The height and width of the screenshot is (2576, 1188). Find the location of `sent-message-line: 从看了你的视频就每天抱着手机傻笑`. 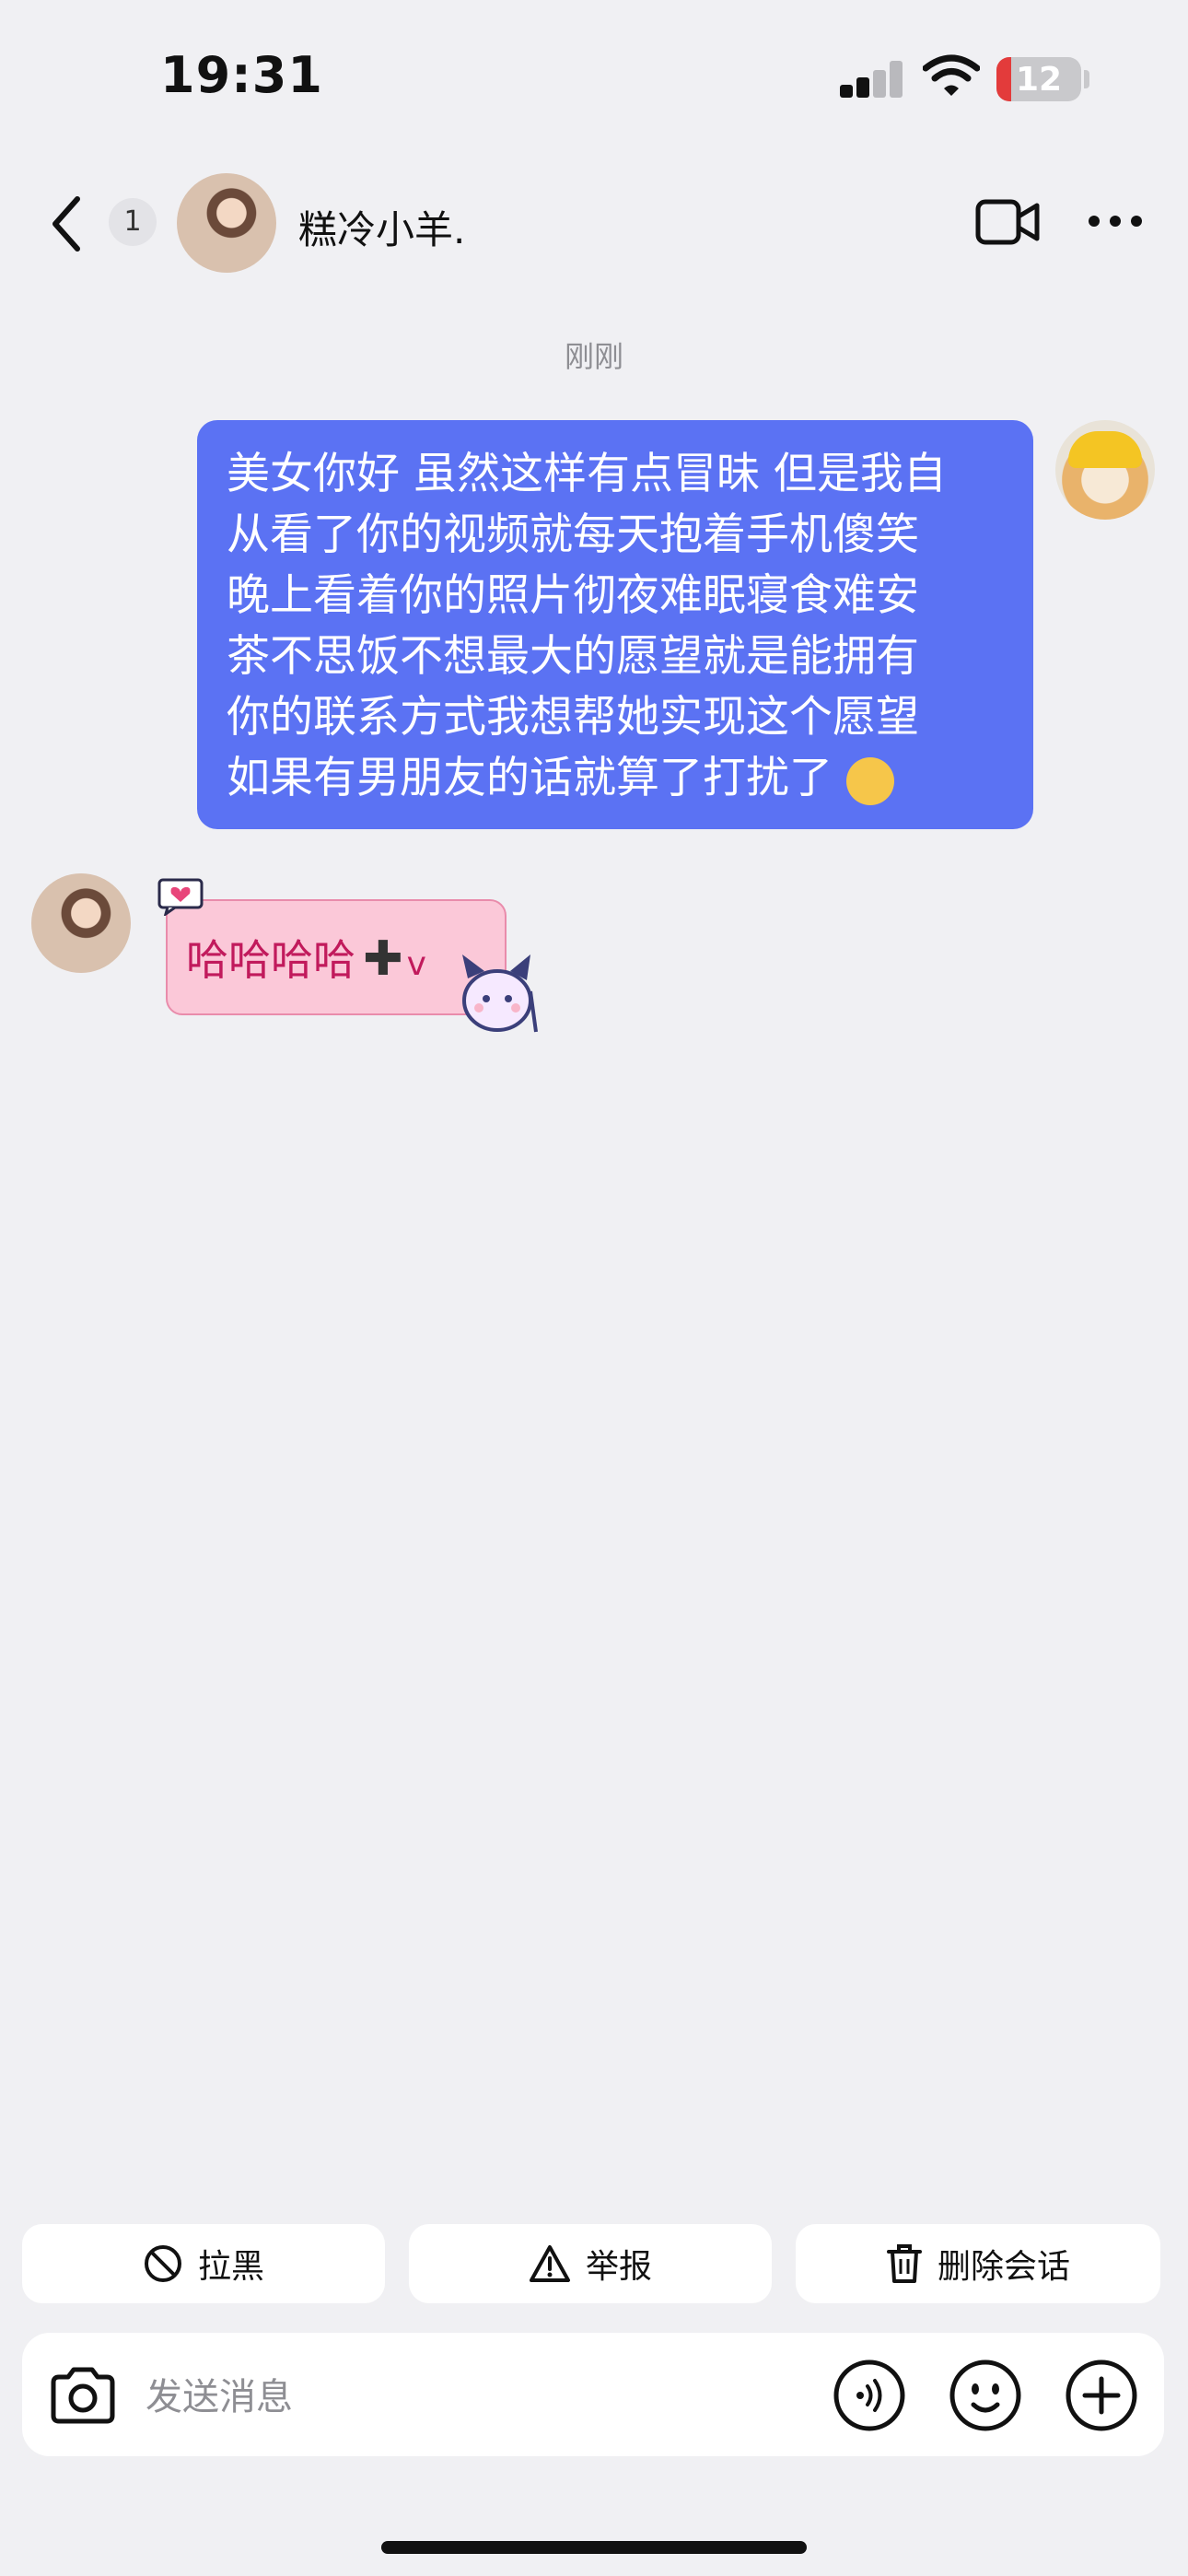

sent-message-line: 从看了你的视频就每天抱着手机傻笑 is located at coordinates (573, 534).